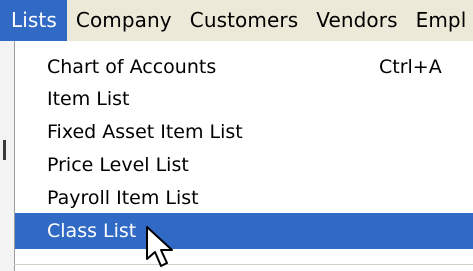  What do you see at coordinates (244, 165) in the screenshot?
I see `menu-item-price-level-list: Price Level List` at bounding box center [244, 165].